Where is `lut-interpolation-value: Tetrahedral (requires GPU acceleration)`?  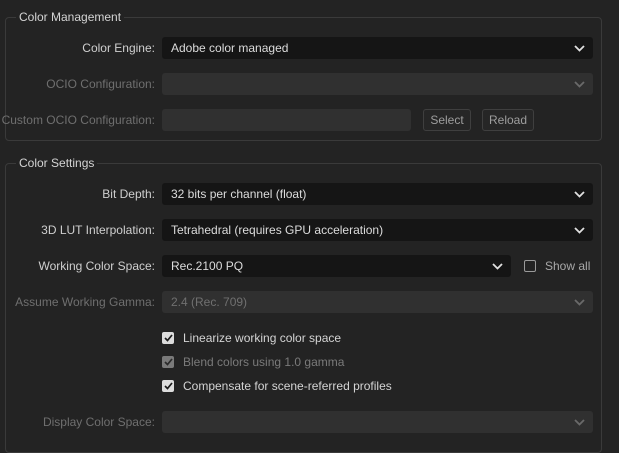 lut-interpolation-value: Tetrahedral (requires GPU acceleration) is located at coordinates (277, 230).